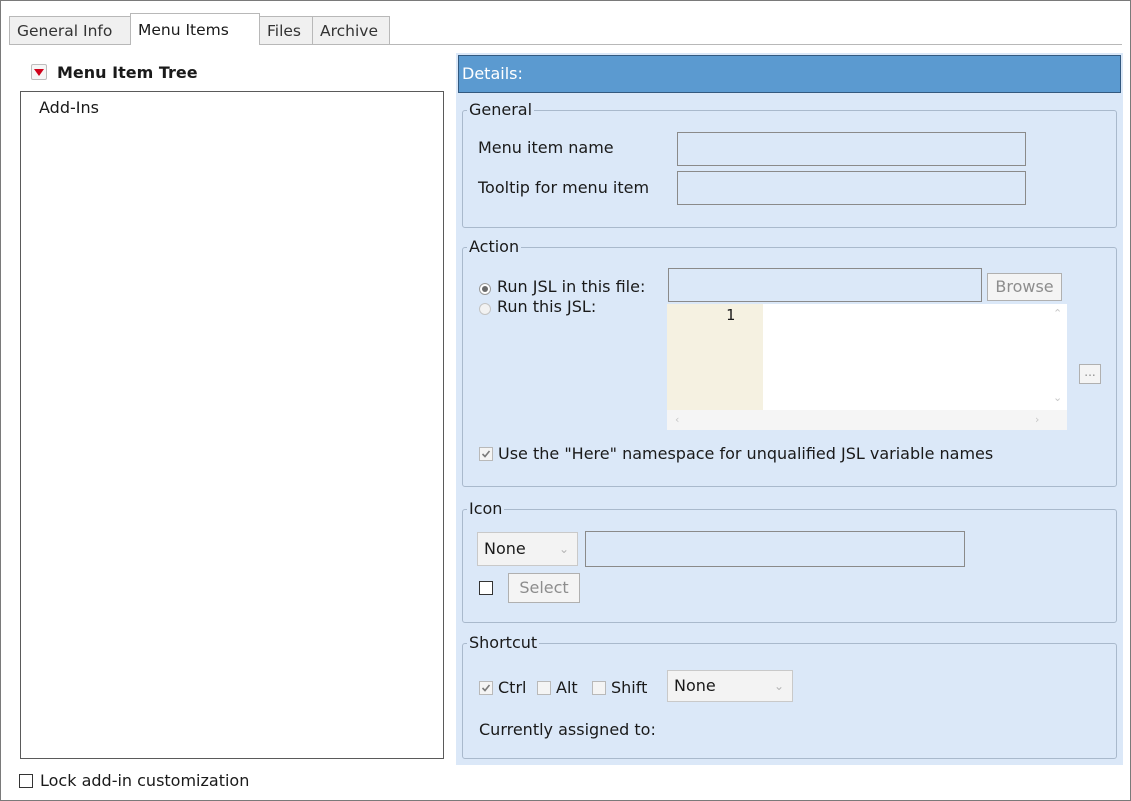  What do you see at coordinates (564, 187) in the screenshot?
I see `tooltip-label: Tooltip for menu item` at bounding box center [564, 187].